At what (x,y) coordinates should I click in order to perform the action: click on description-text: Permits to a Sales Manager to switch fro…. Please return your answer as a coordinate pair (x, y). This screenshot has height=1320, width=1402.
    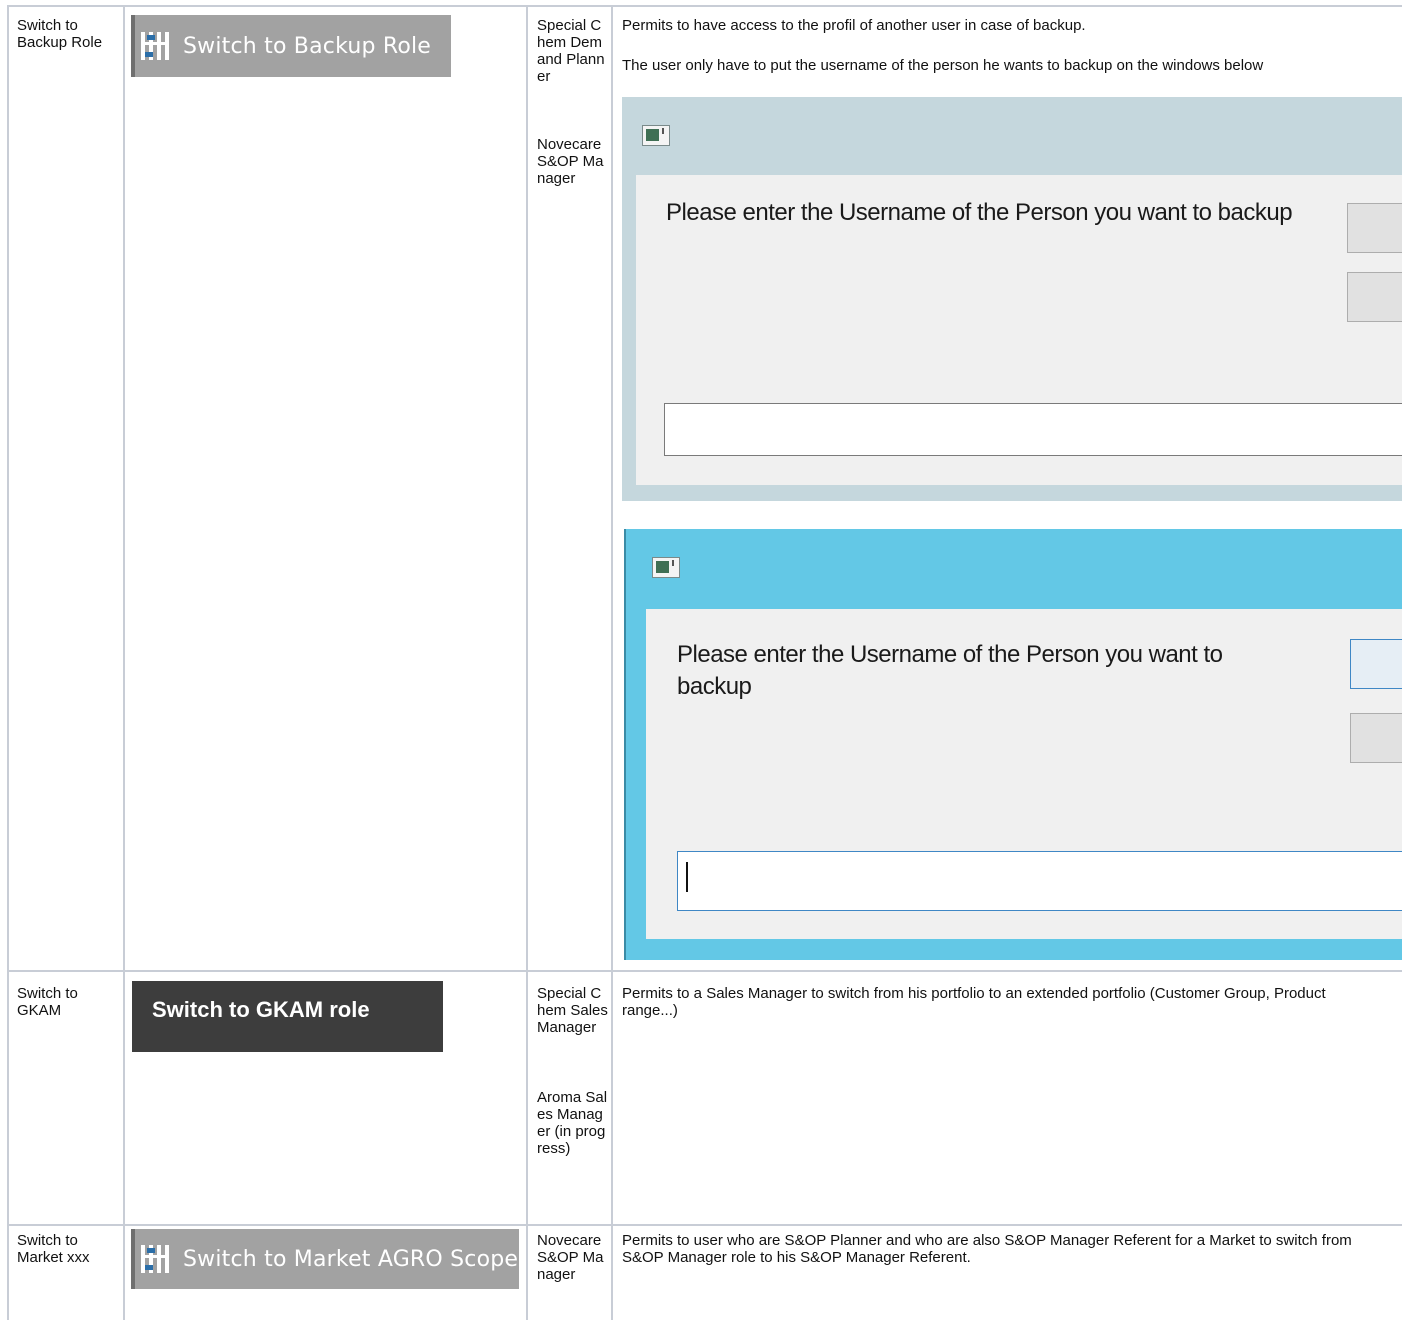
    Looking at the image, I should click on (974, 1002).